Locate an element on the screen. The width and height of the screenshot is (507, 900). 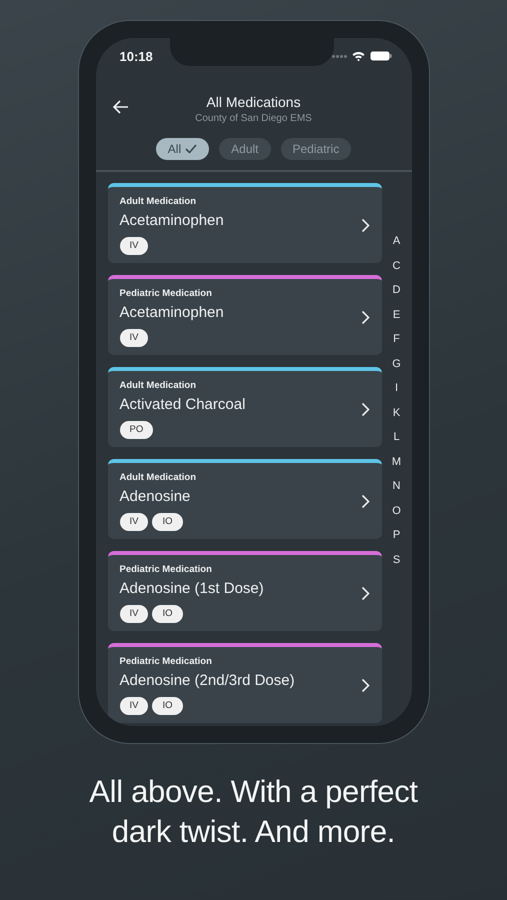
medication-name: Activated Charcoal is located at coordinates (183, 404).